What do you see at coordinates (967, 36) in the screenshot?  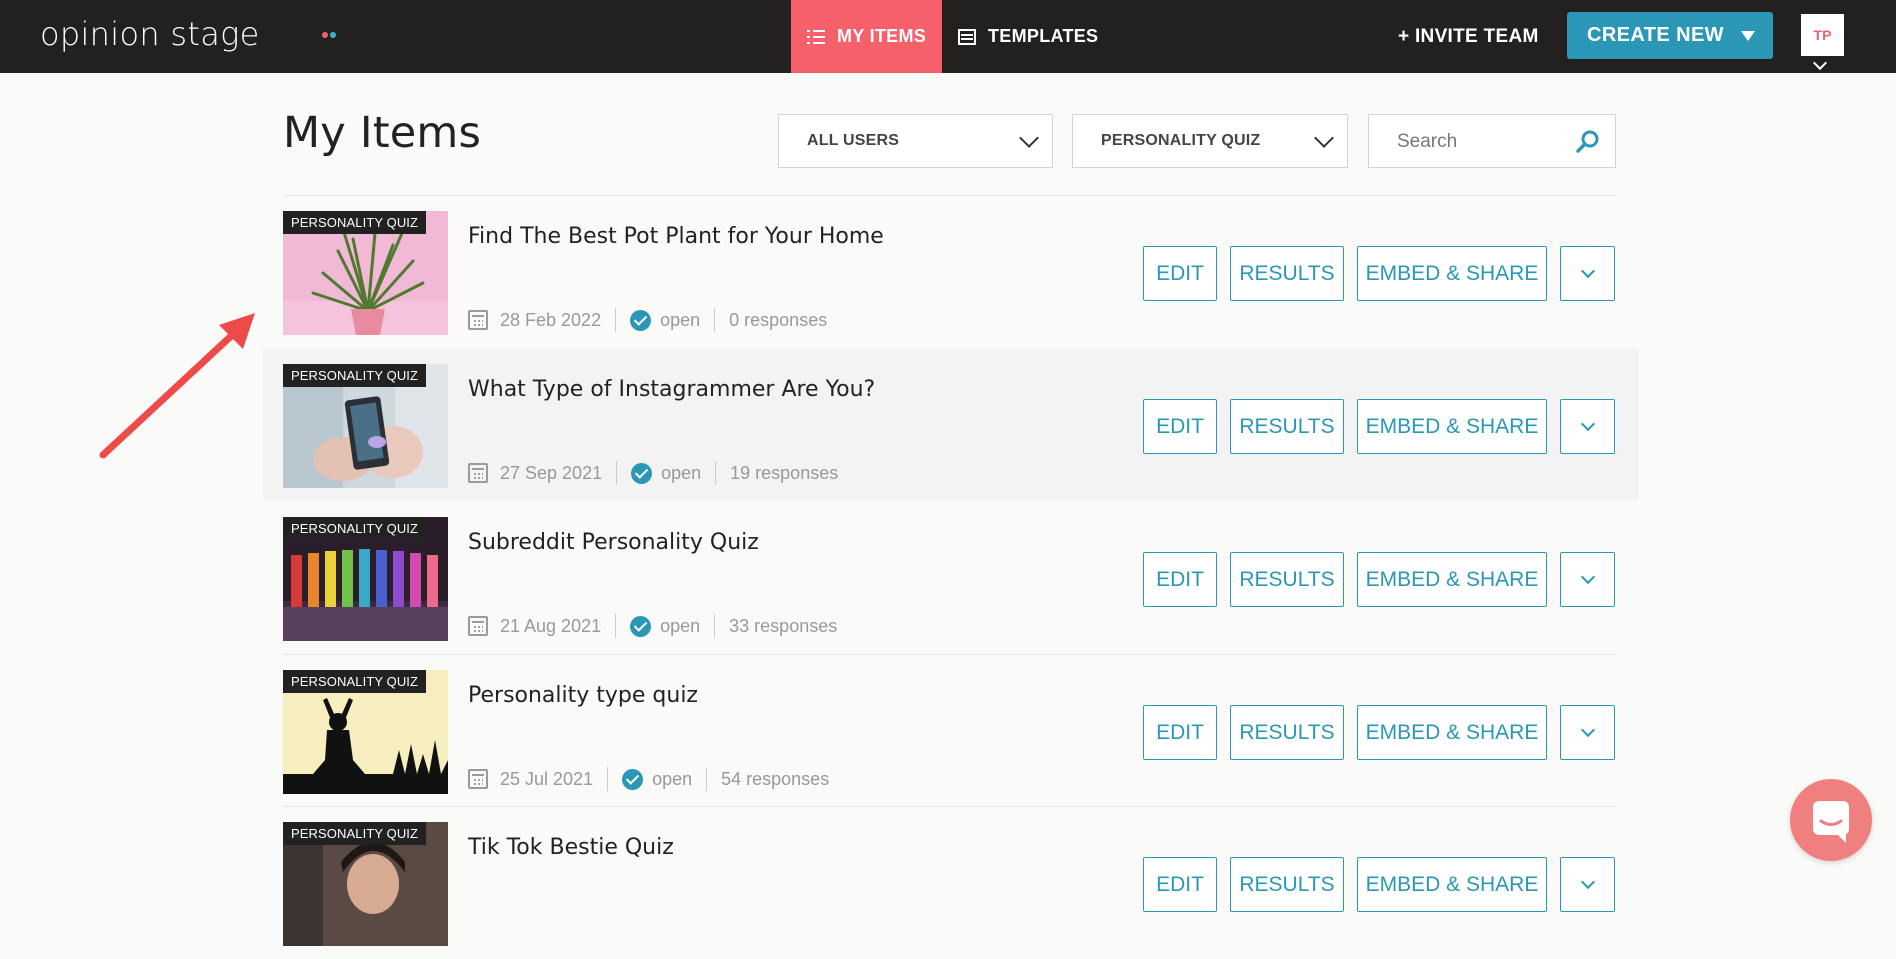 I see `templates-icon` at bounding box center [967, 36].